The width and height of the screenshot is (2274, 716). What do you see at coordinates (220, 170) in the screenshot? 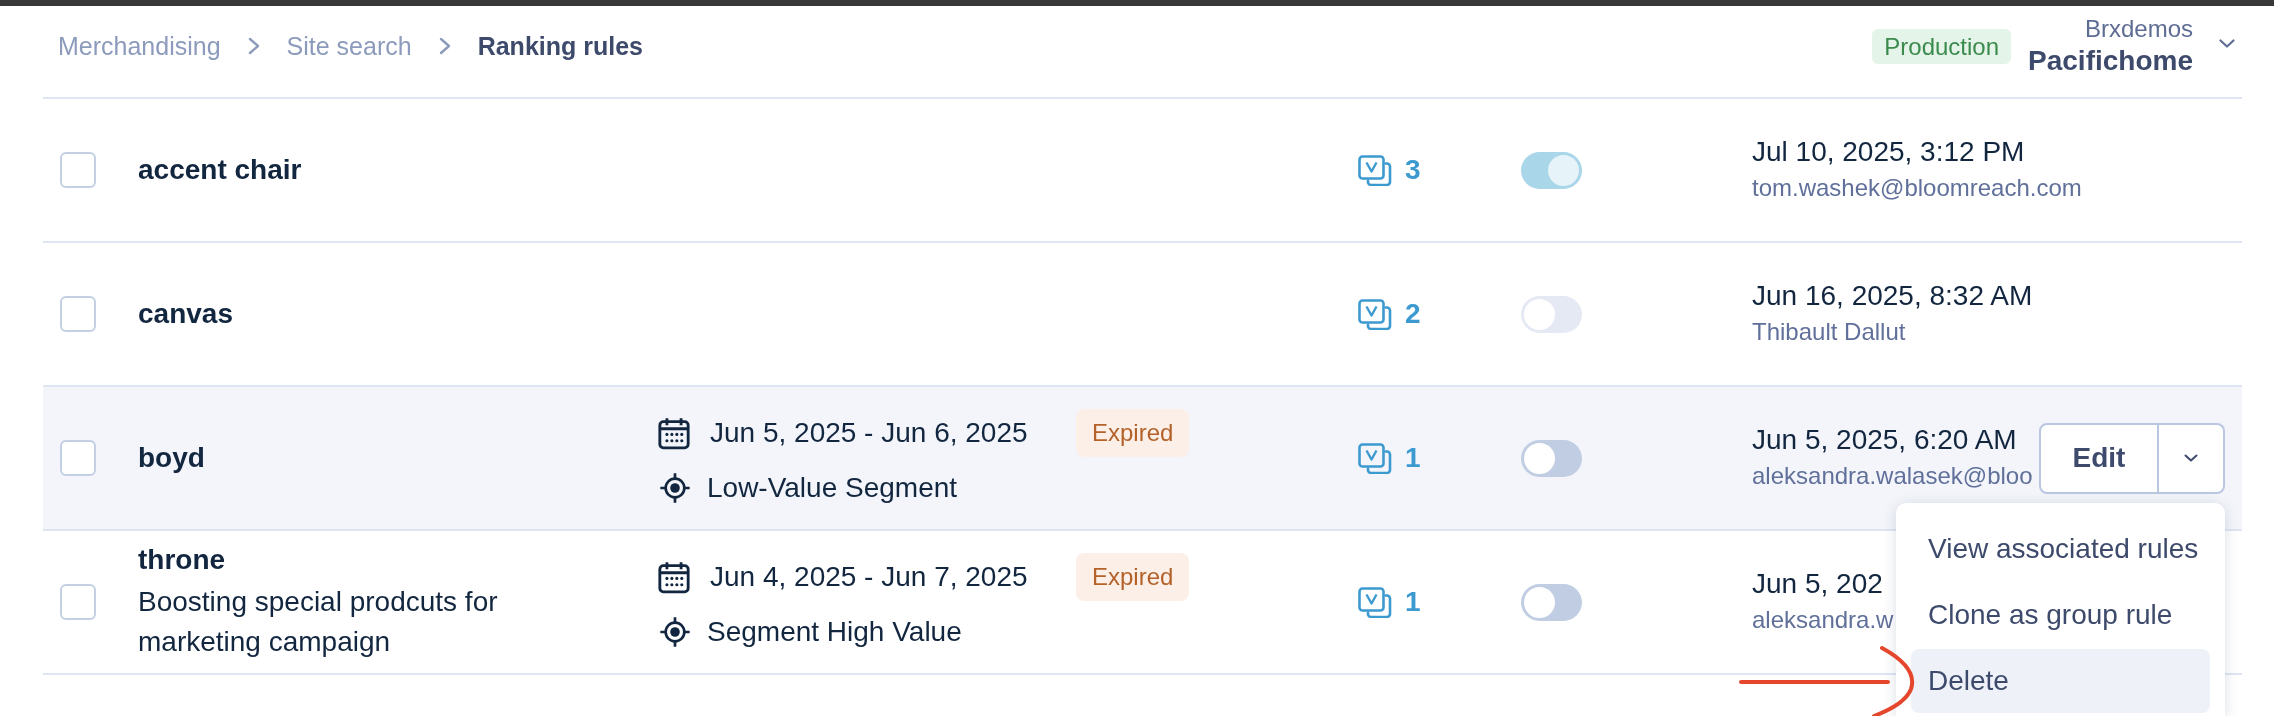
I see `rule-name: accent chair` at bounding box center [220, 170].